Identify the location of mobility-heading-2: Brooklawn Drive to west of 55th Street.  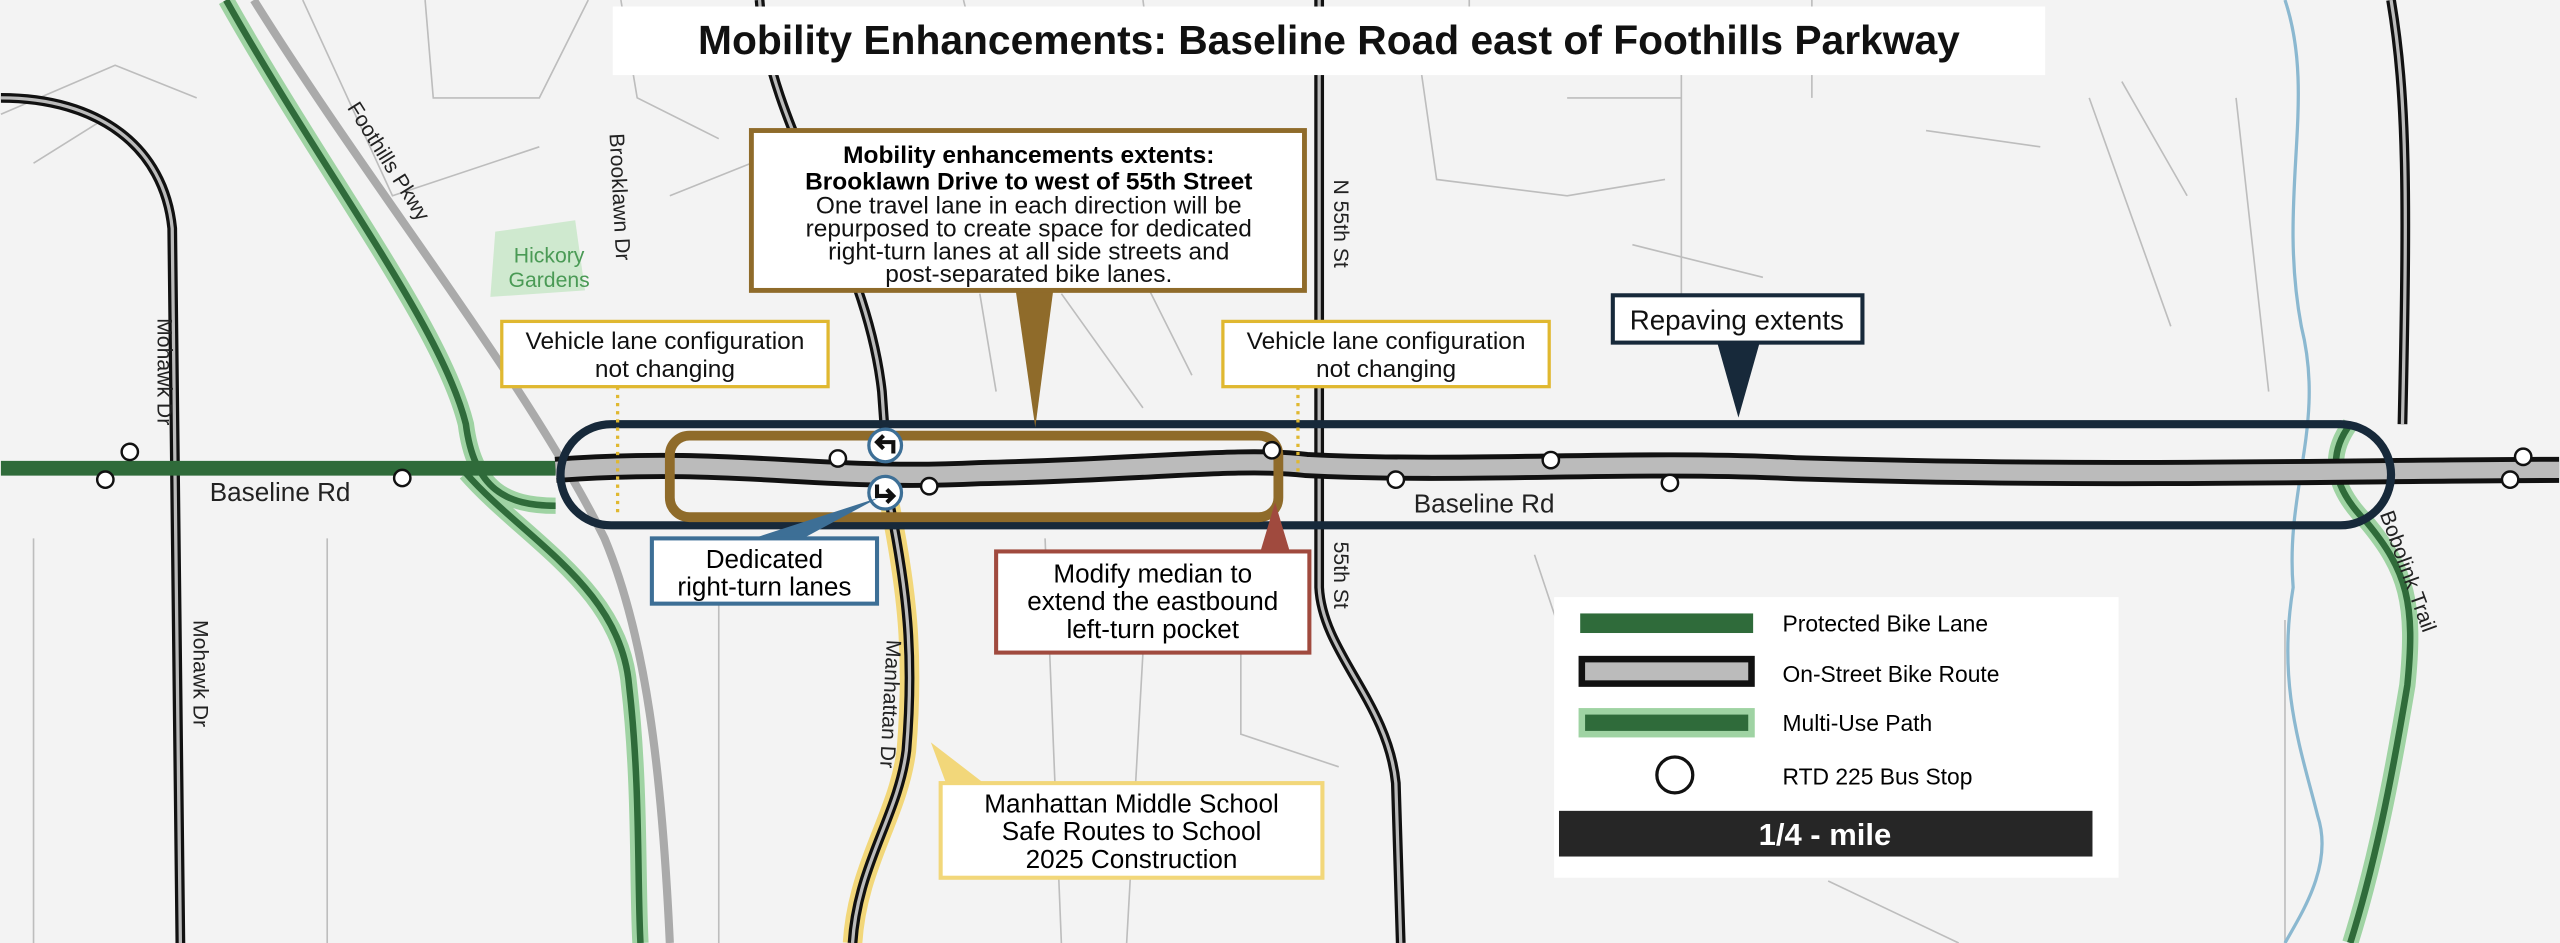
(1028, 181).